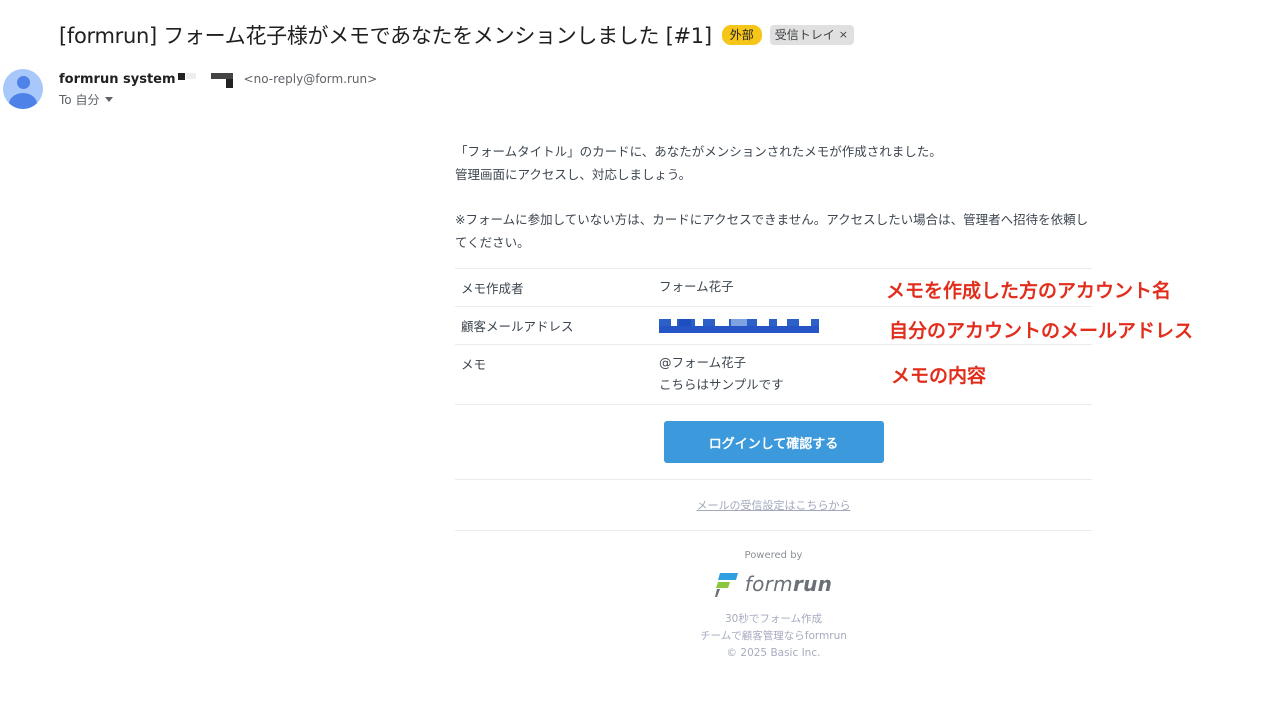 The width and height of the screenshot is (1264, 712). What do you see at coordinates (739, 325) in the screenshot?
I see `redacted-email-block` at bounding box center [739, 325].